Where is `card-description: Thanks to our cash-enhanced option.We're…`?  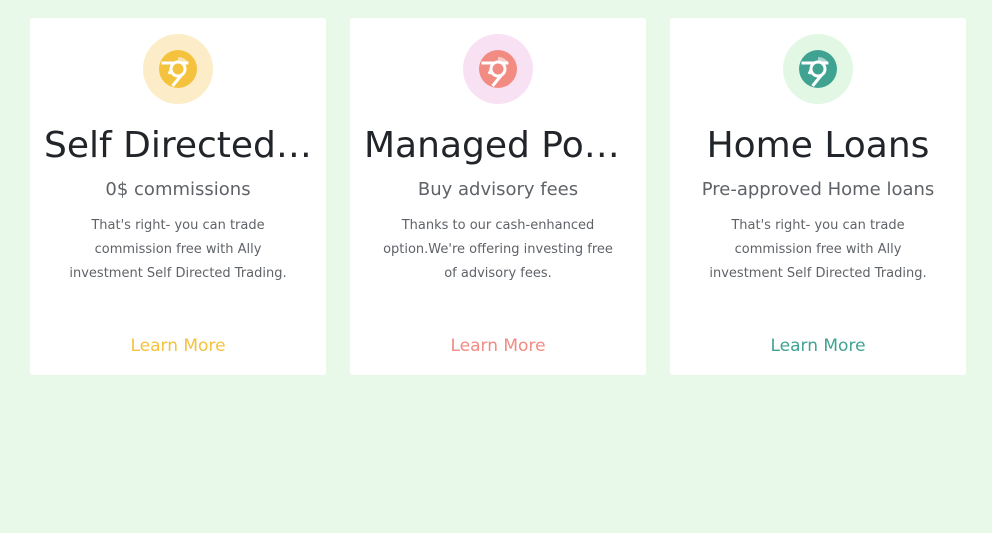 card-description: Thanks to our cash-enhanced option.We're… is located at coordinates (498, 249).